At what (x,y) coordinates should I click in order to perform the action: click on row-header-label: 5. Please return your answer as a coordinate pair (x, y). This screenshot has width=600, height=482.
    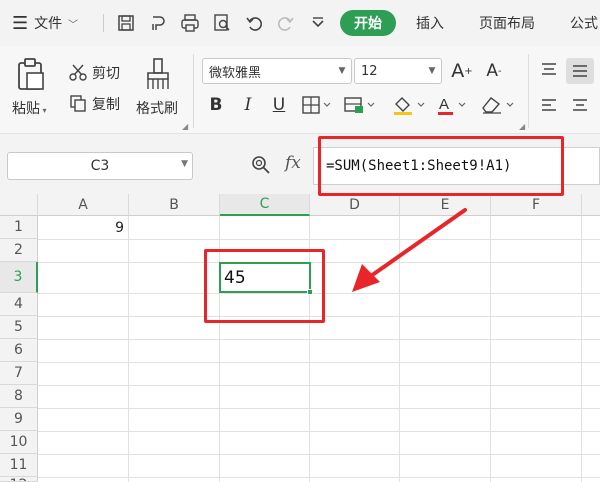
    Looking at the image, I should click on (18, 327).